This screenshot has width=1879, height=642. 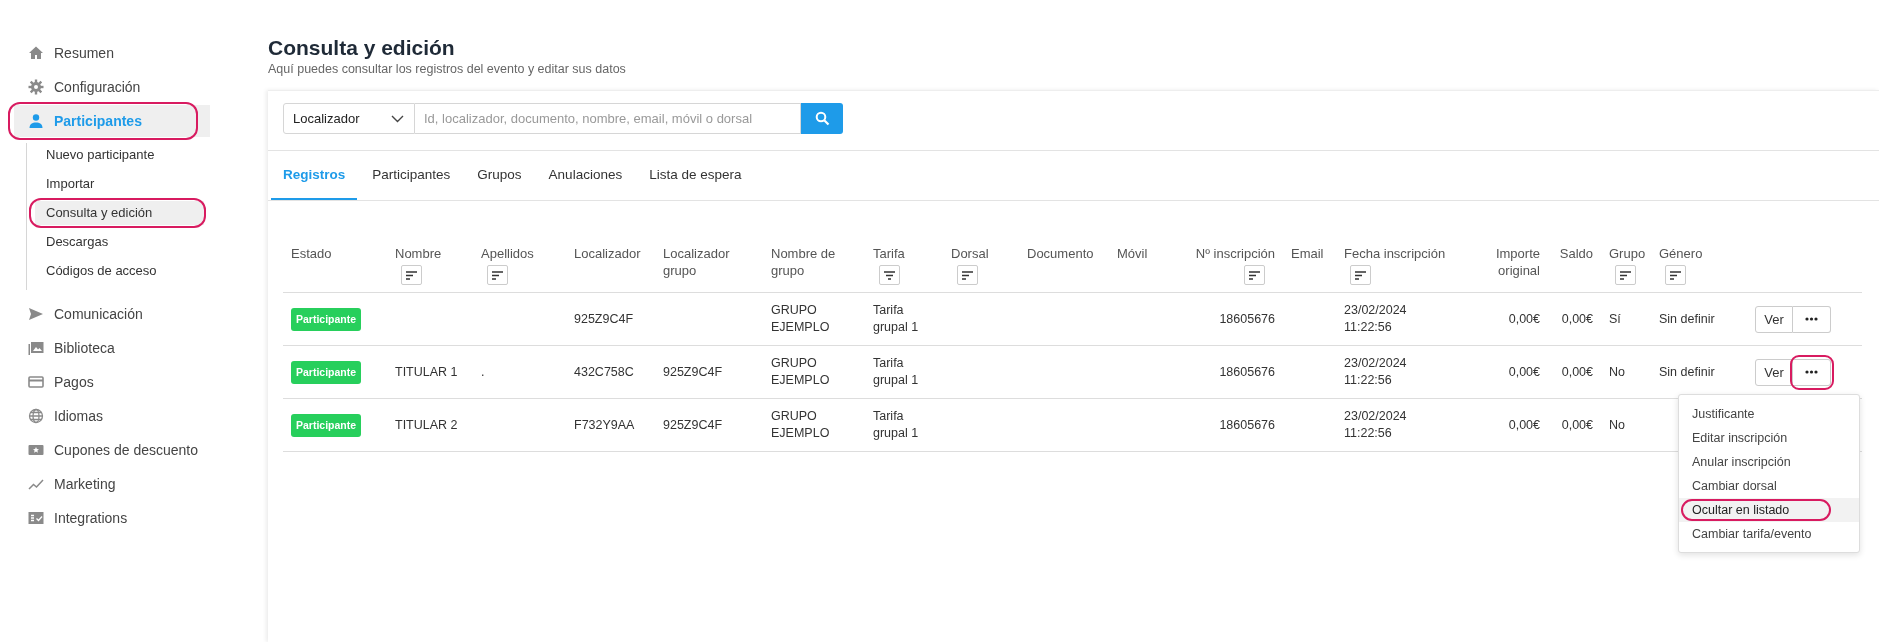 I want to click on table-cell: Sí, so click(x=1615, y=318).